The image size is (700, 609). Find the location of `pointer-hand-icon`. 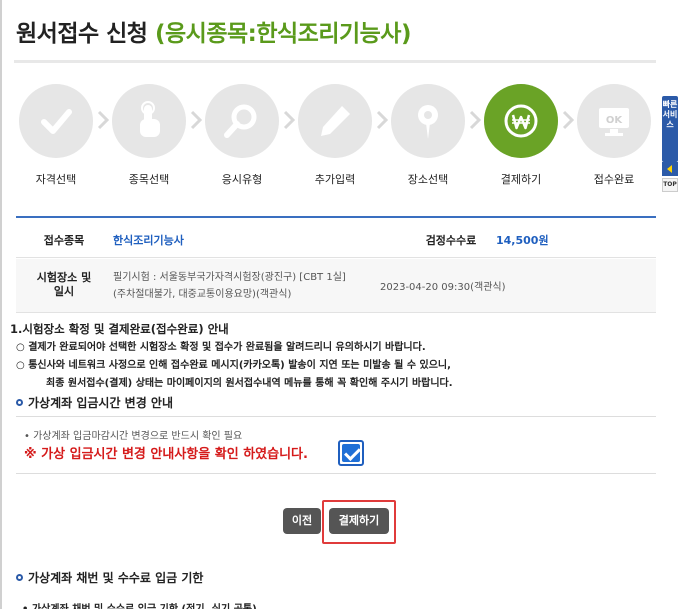

pointer-hand-icon is located at coordinates (150, 119).